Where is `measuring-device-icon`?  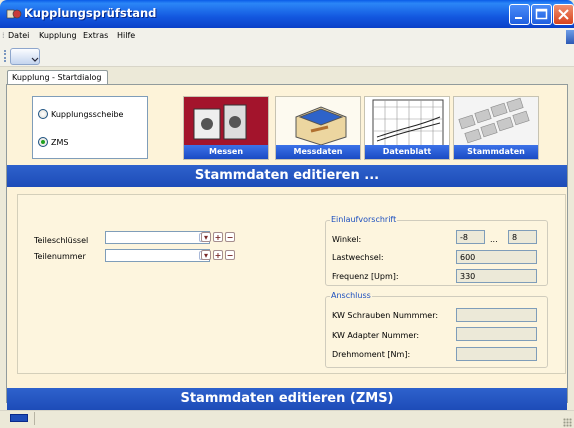
measuring-device-icon is located at coordinates (226, 122).